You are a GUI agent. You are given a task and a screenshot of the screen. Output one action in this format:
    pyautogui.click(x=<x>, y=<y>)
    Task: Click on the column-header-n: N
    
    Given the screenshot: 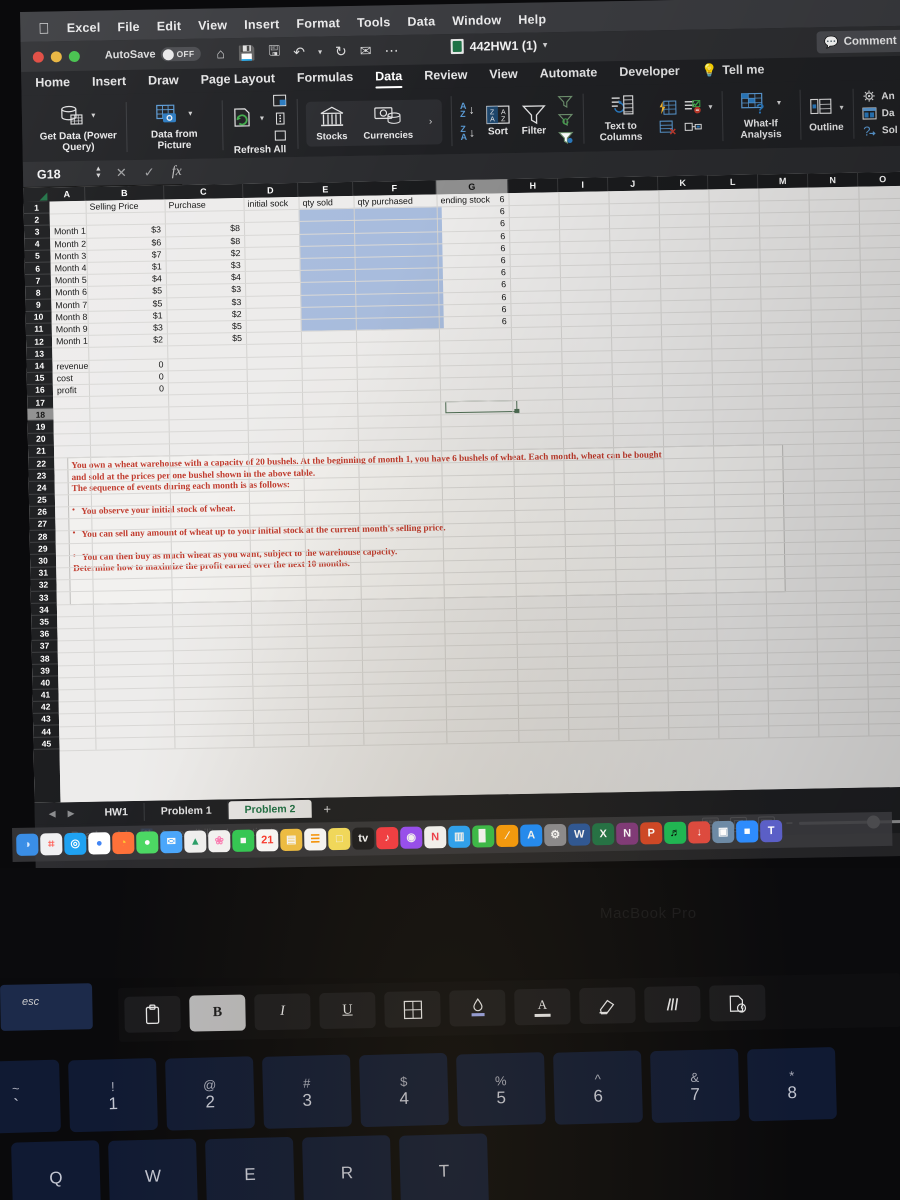 What is the action you would take?
    pyautogui.click(x=833, y=180)
    